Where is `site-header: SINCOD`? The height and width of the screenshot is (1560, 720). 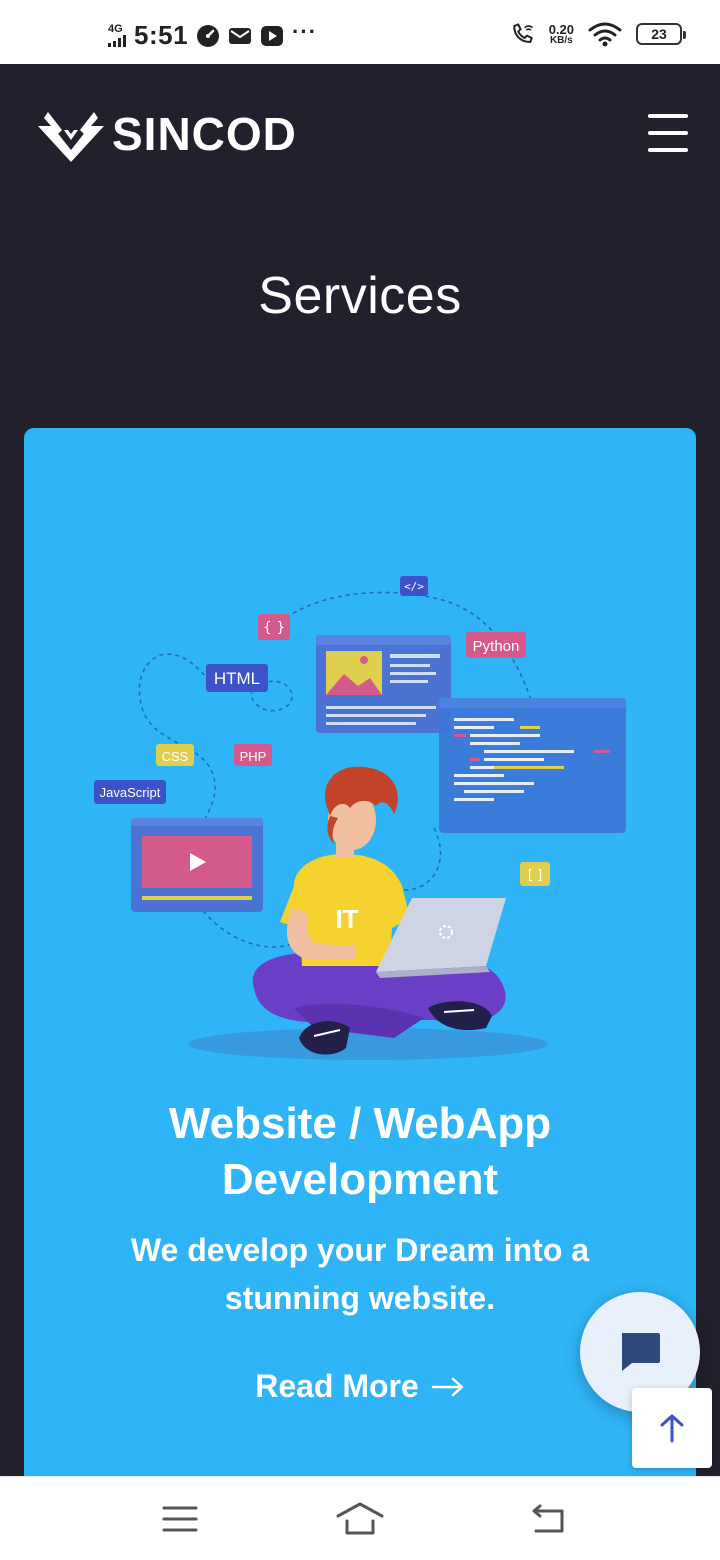
site-header: SINCOD is located at coordinates (360, 129).